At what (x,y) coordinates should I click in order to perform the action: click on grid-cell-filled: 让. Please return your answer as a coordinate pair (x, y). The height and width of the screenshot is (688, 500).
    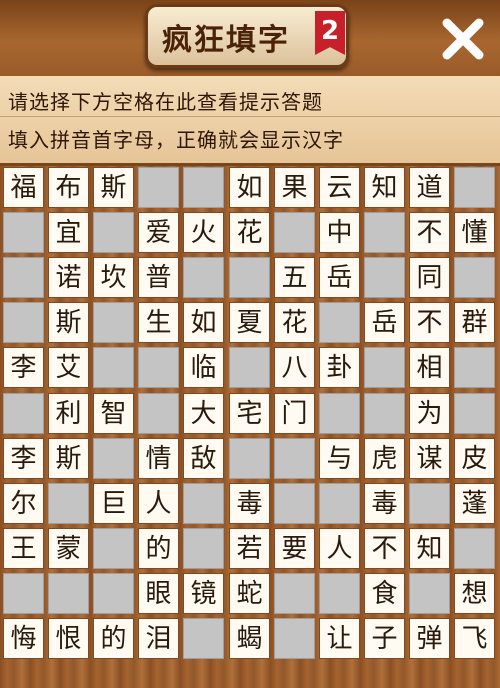
    Looking at the image, I should click on (339, 638).